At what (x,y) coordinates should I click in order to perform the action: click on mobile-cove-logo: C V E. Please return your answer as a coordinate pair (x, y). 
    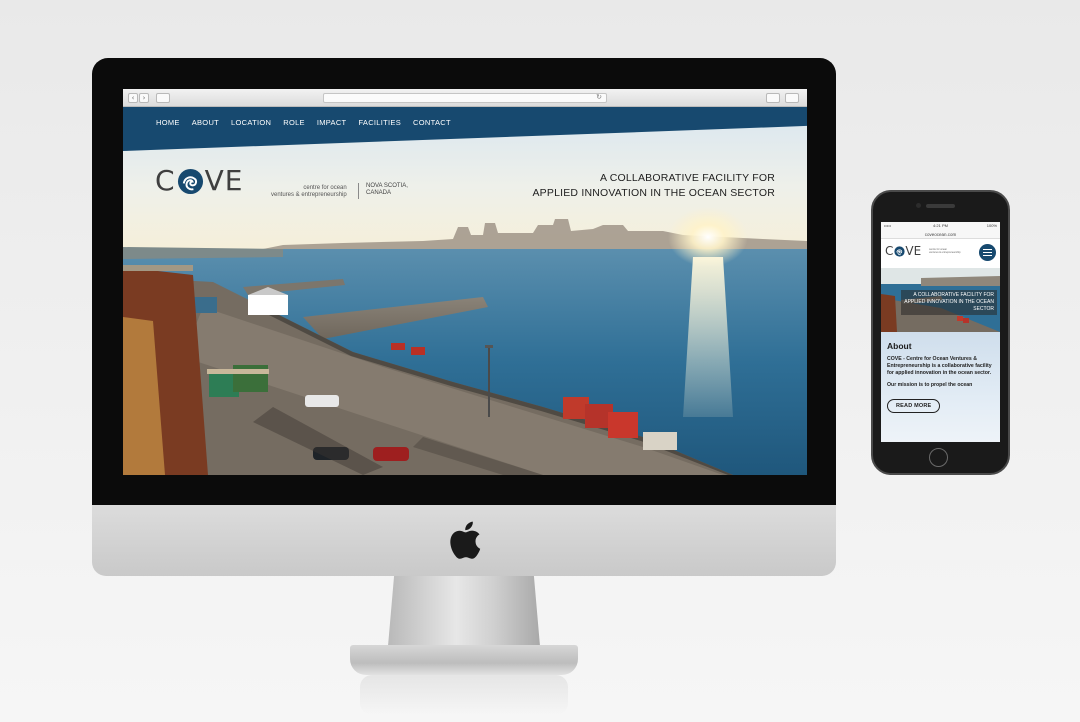
    Looking at the image, I should click on (903, 251).